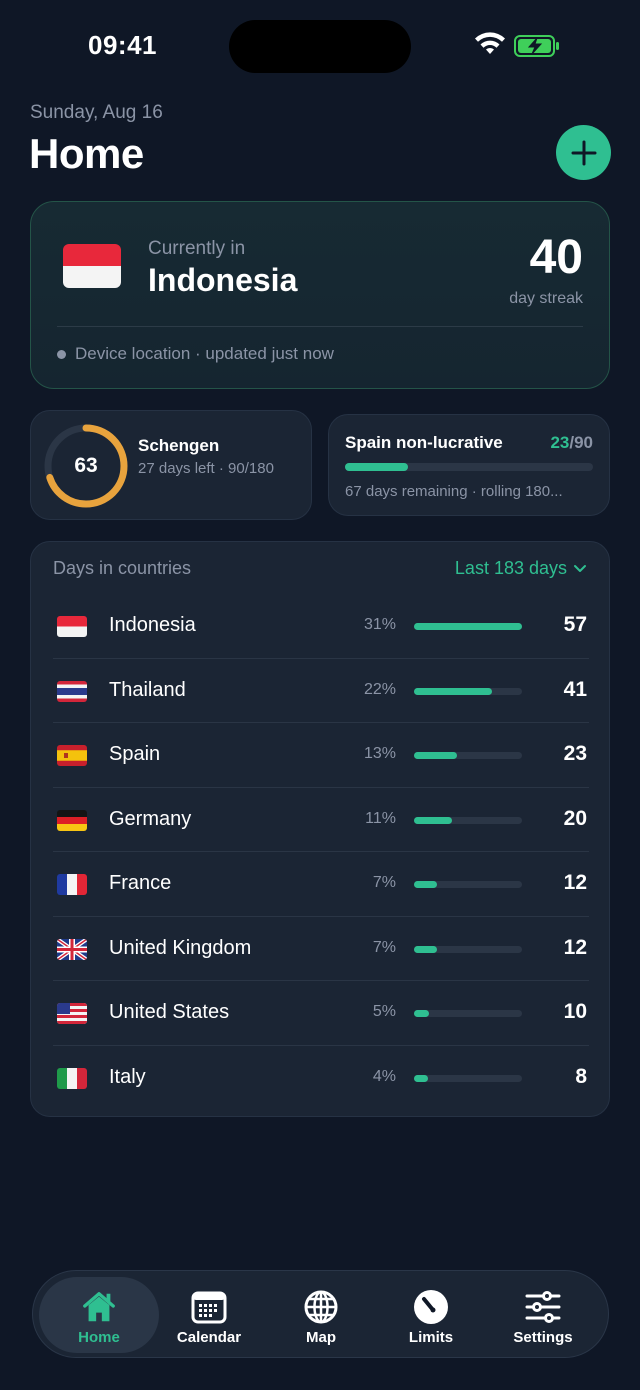  What do you see at coordinates (543, 1337) in the screenshot?
I see `tab-label: Settings` at bounding box center [543, 1337].